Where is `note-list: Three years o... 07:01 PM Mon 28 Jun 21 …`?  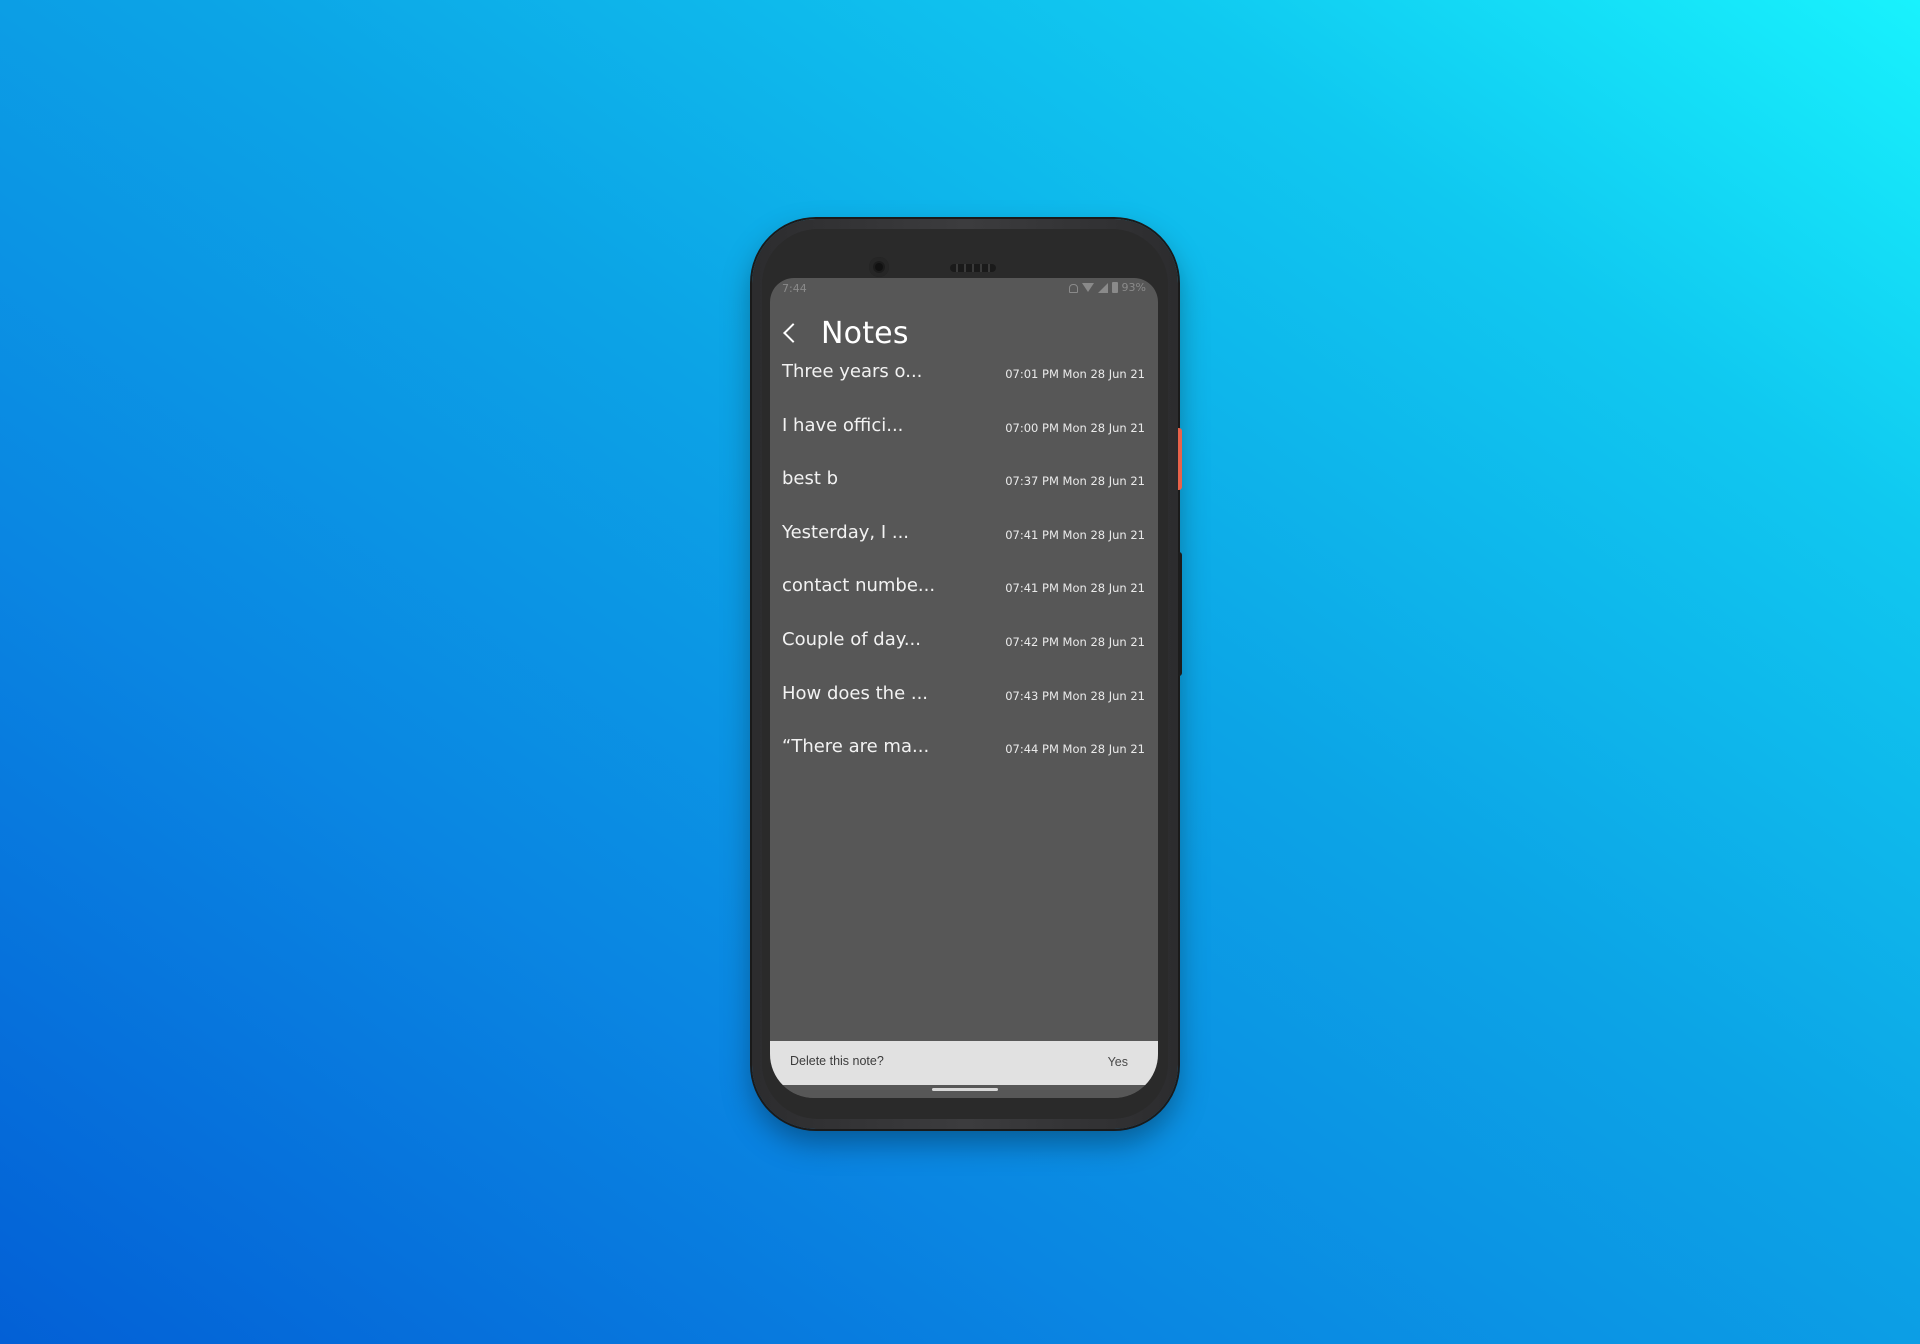
note-list: Three years o... 07:01 PM Mon 28 Jun 21 … is located at coordinates (964, 575).